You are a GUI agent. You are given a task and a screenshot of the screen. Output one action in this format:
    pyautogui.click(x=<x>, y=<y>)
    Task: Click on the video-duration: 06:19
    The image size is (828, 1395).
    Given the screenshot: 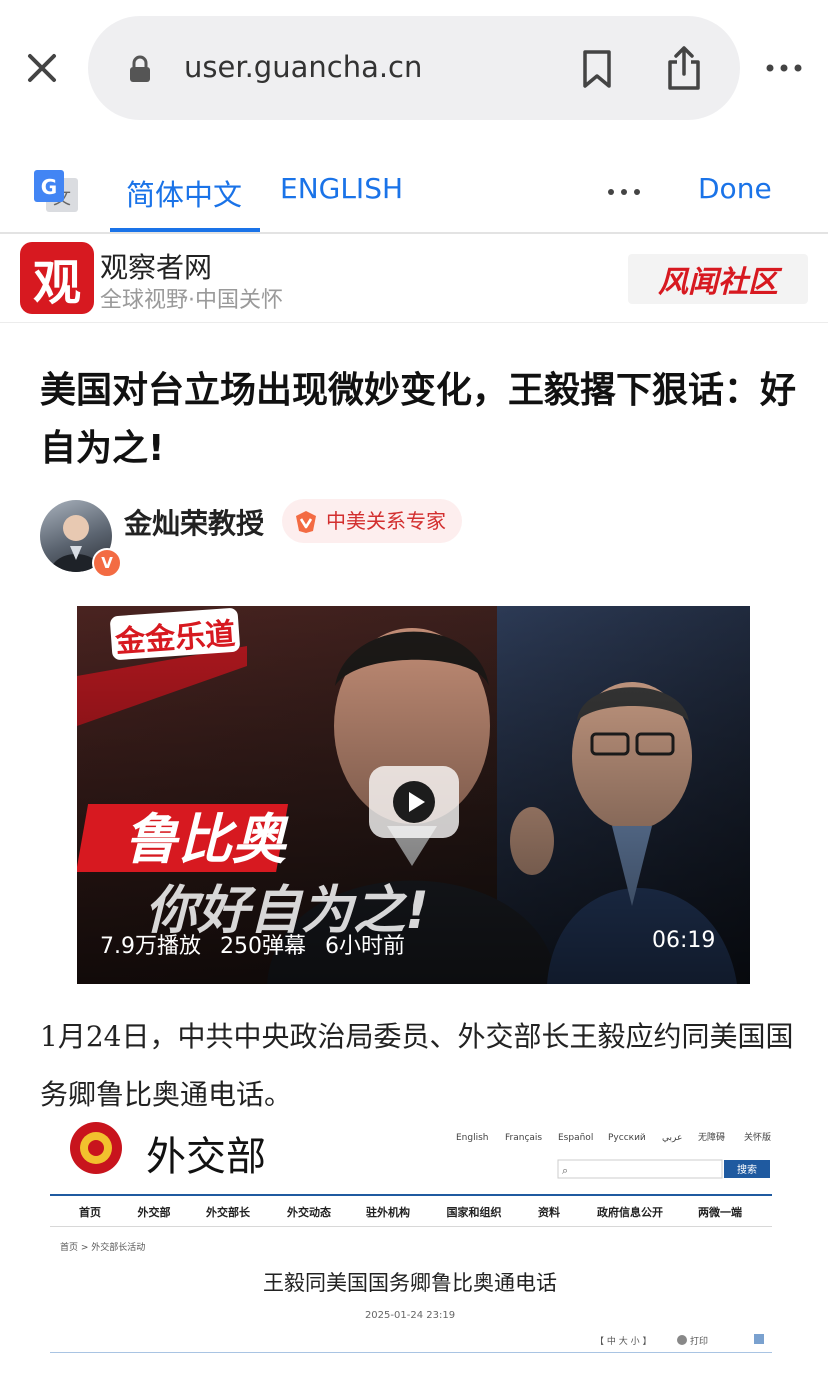 What is the action you would take?
    pyautogui.click(x=684, y=940)
    